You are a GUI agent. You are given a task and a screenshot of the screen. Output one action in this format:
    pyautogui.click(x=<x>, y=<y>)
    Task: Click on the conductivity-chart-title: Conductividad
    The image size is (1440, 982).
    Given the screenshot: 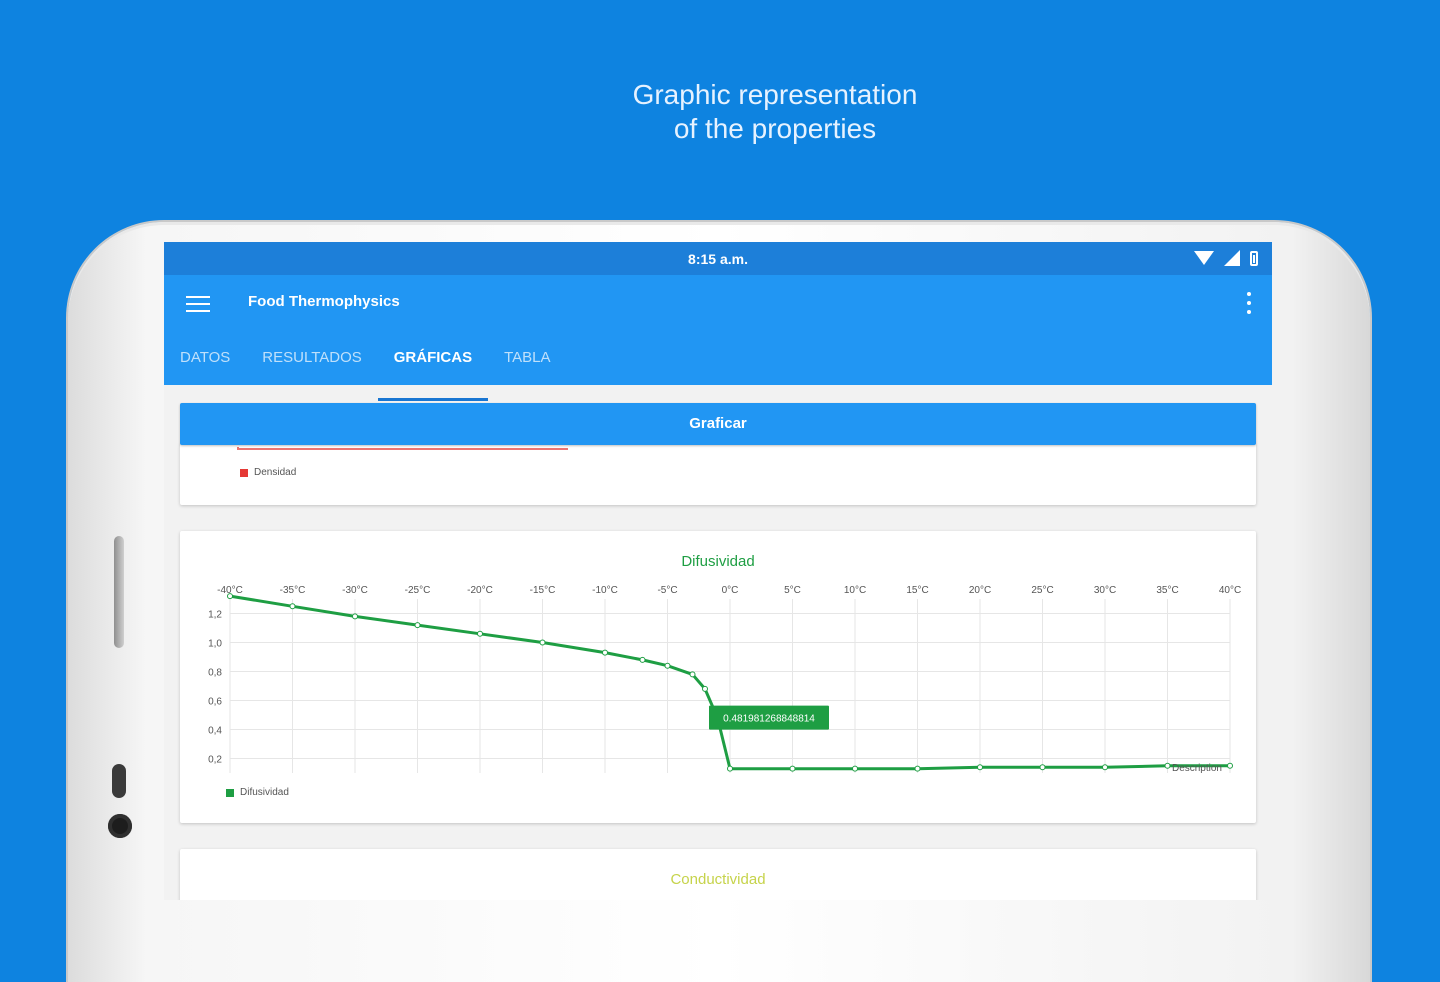 What is the action you would take?
    pyautogui.click(x=718, y=879)
    